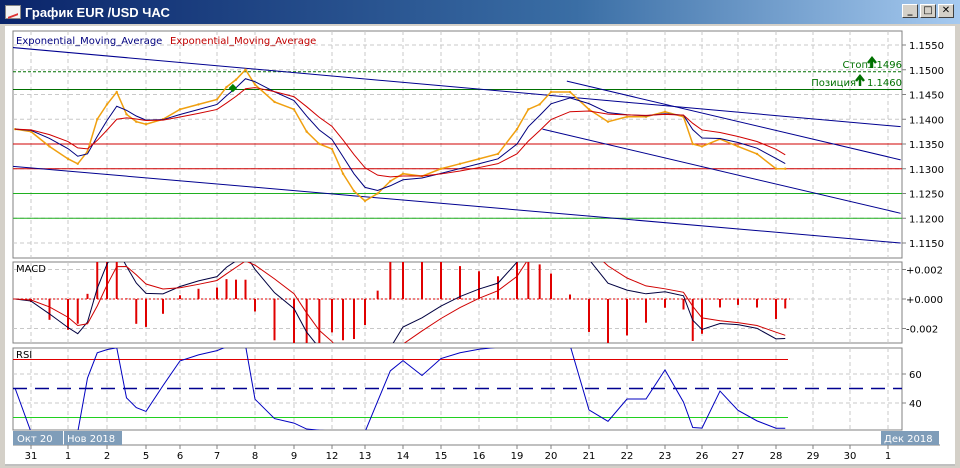  Describe the element at coordinates (926, 195) in the screenshot. I see `price-tick-label: 1.1250` at that location.